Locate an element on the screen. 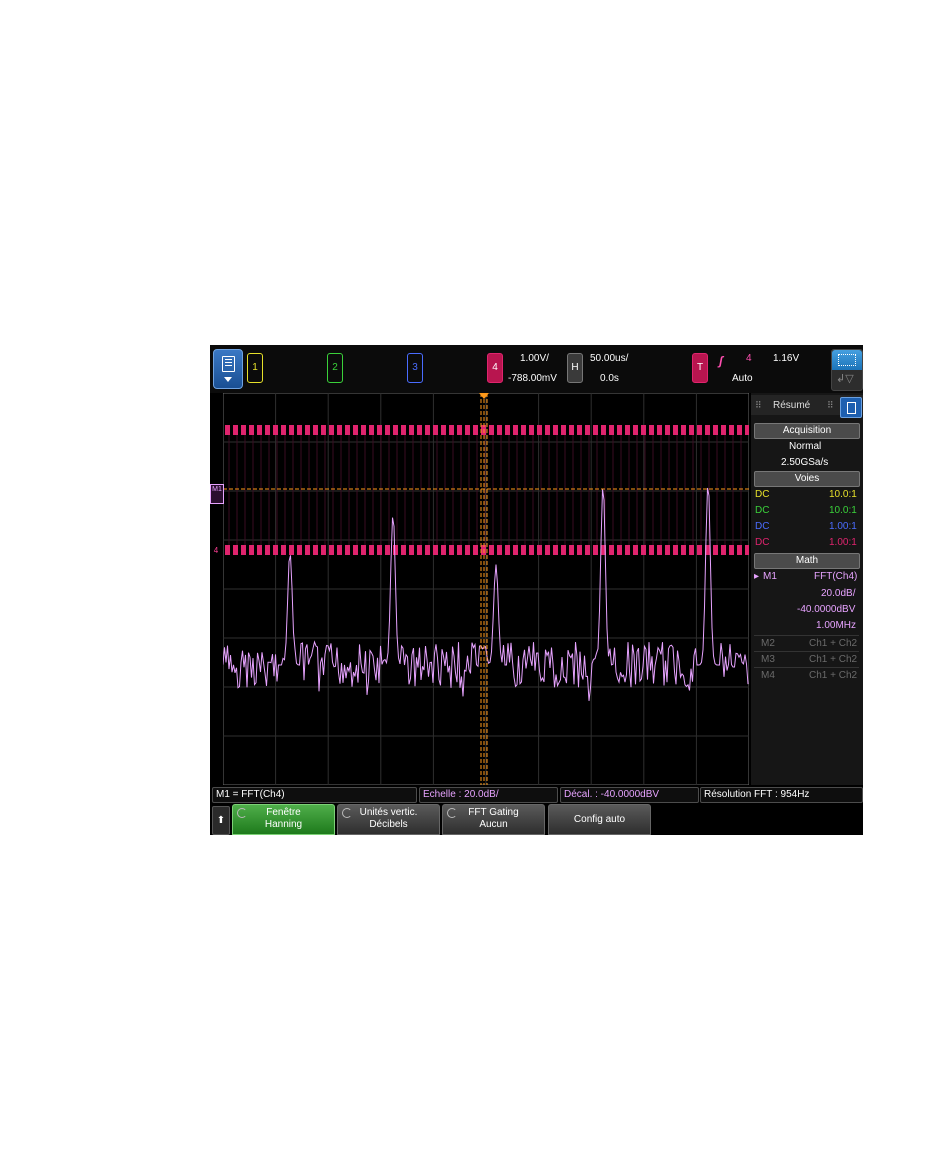 Image resolution: width=950 pixels, height=1165 pixels. channel-4-indicator: 4 is located at coordinates (495, 368).